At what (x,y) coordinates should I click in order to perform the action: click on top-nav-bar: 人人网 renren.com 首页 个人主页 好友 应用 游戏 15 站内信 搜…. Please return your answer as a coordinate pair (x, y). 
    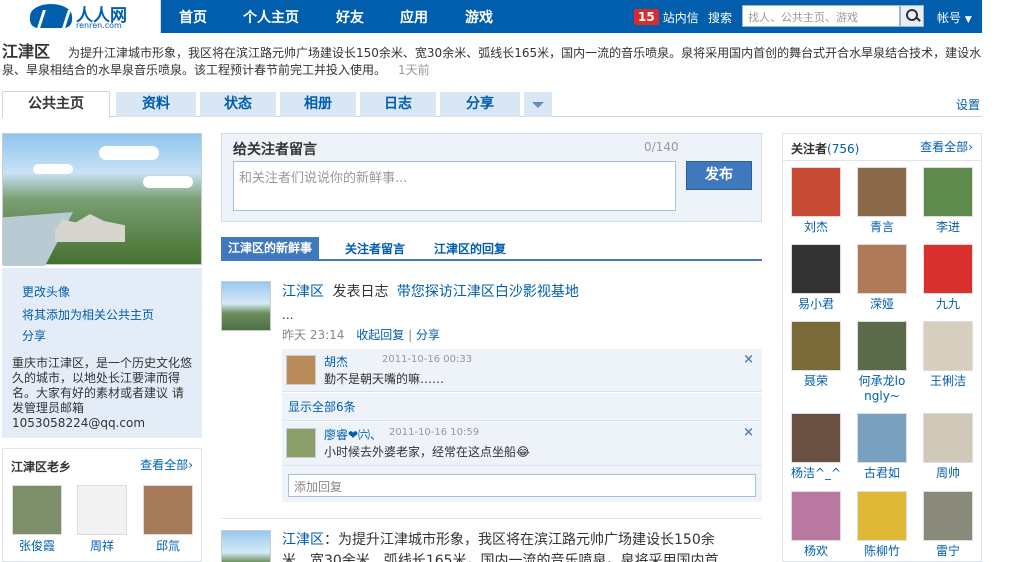
    Looking at the image, I should click on (491, 16).